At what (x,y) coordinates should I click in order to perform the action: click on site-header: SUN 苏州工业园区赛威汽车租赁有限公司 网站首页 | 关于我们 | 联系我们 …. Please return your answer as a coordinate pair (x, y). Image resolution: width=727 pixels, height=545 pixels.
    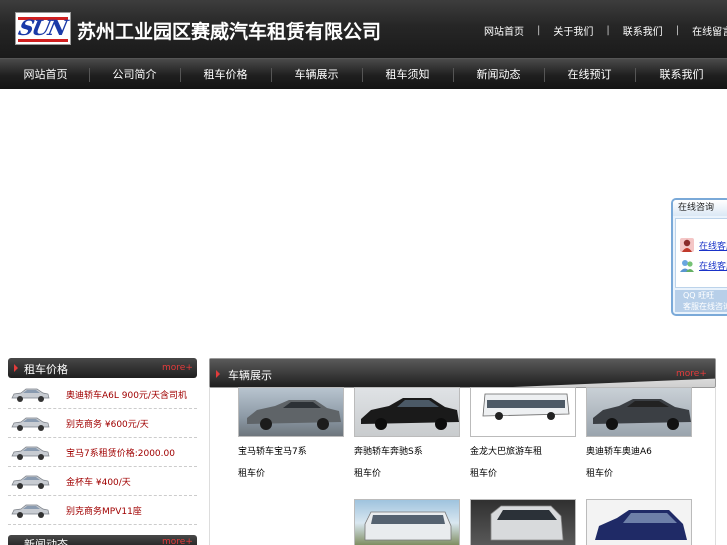
    Looking at the image, I should click on (363, 29).